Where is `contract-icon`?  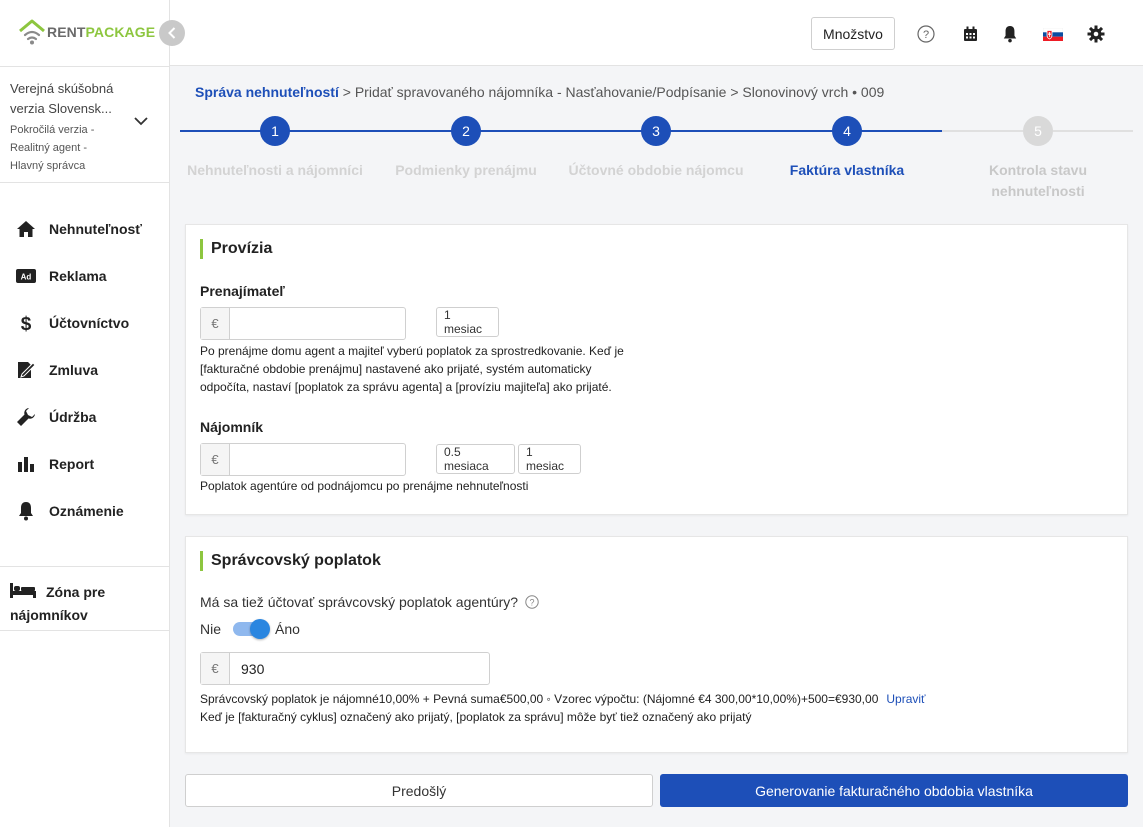 contract-icon is located at coordinates (26, 370).